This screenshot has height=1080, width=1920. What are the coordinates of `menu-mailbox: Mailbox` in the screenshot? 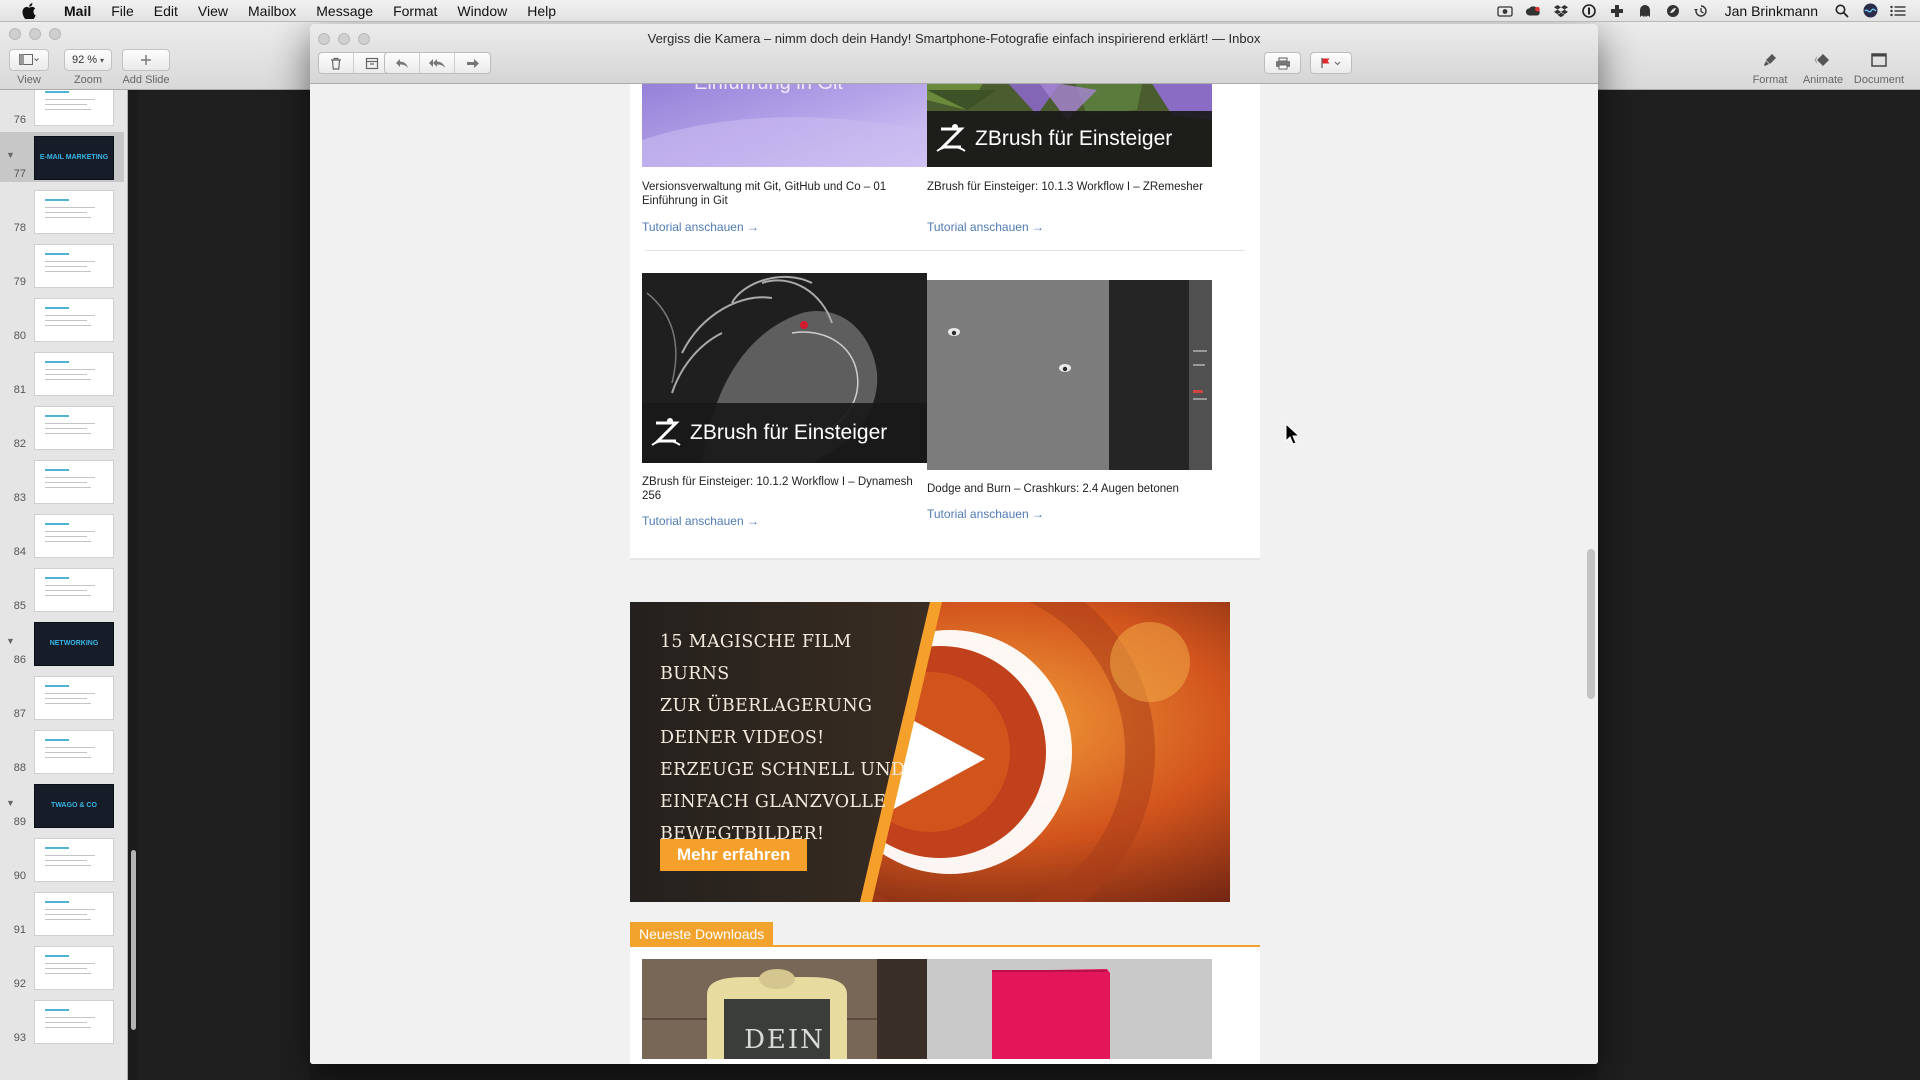 It's located at (272, 11).